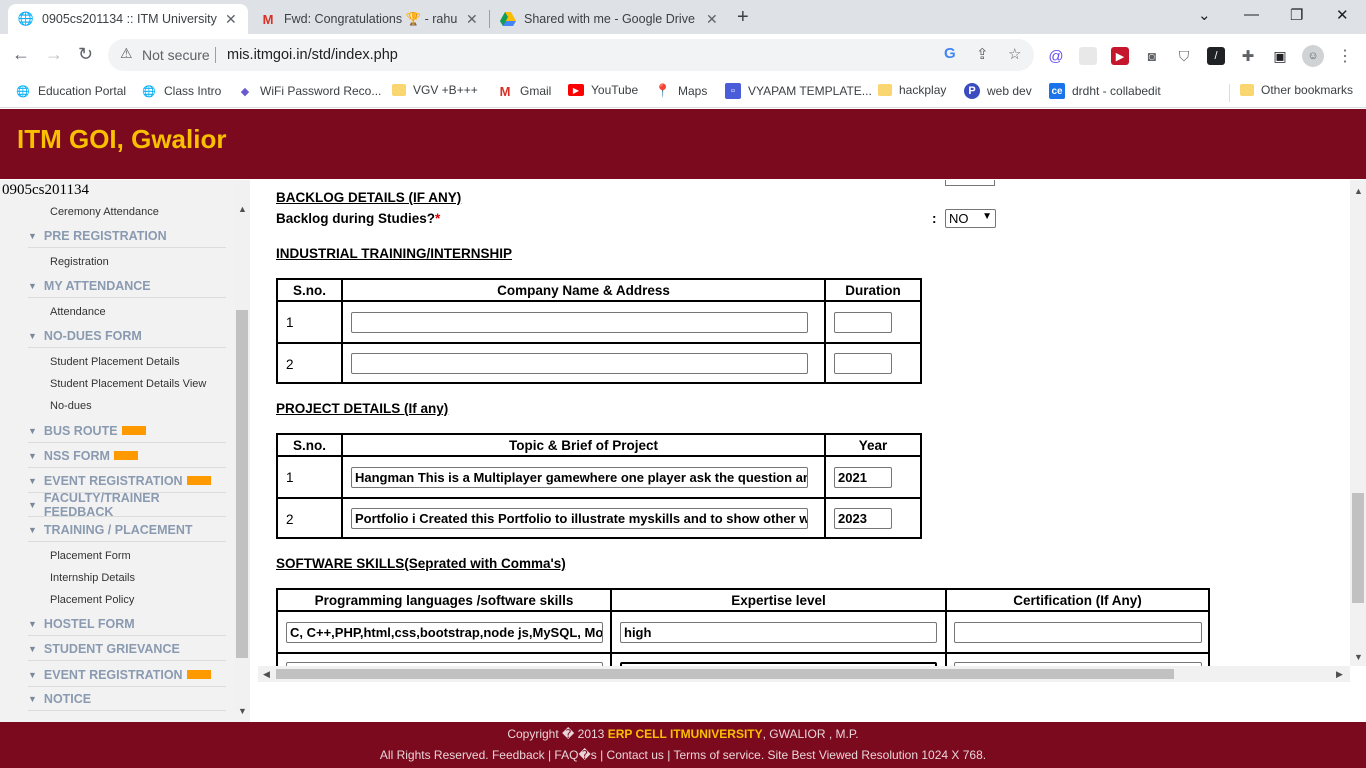 This screenshot has height=768, width=1366. What do you see at coordinates (435, 90) in the screenshot?
I see `bookmark-item: VGV +B+++` at bounding box center [435, 90].